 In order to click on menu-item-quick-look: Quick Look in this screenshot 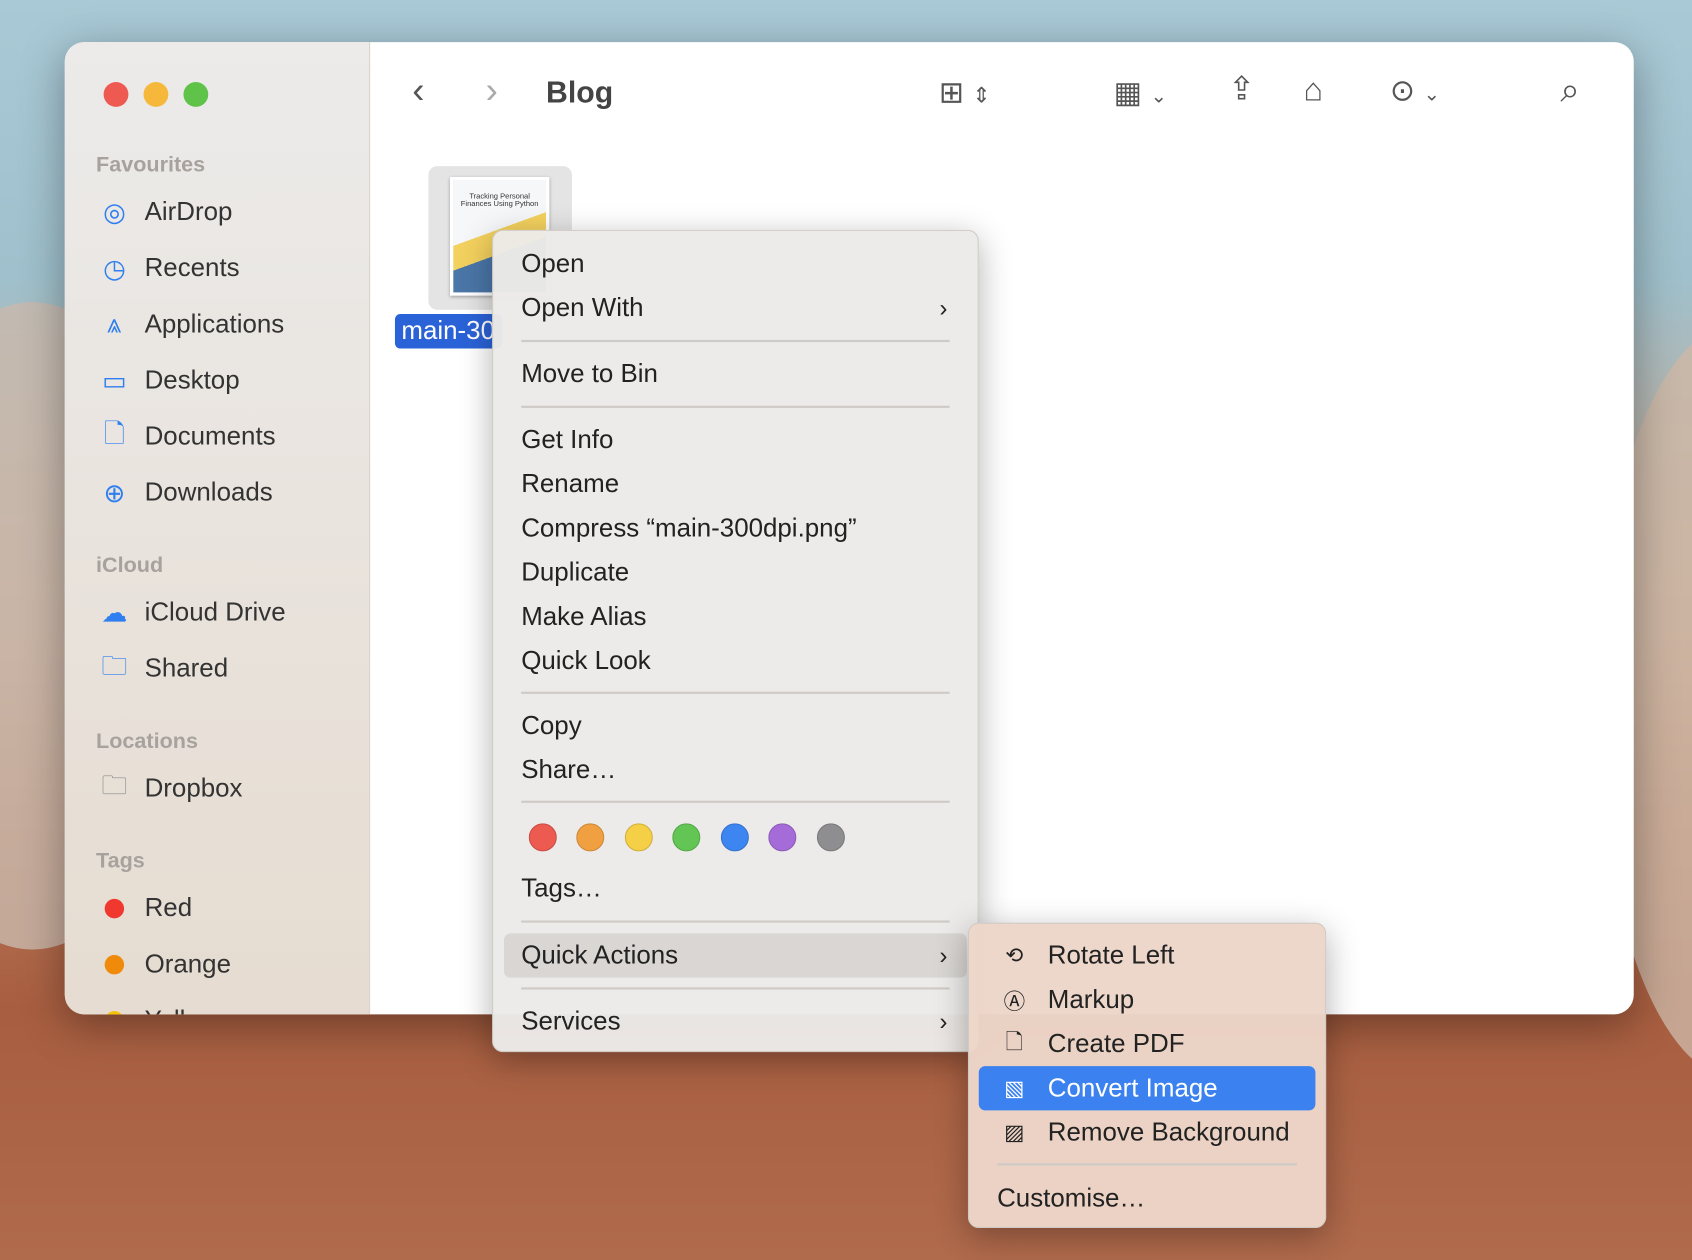, I will do `click(735, 661)`.